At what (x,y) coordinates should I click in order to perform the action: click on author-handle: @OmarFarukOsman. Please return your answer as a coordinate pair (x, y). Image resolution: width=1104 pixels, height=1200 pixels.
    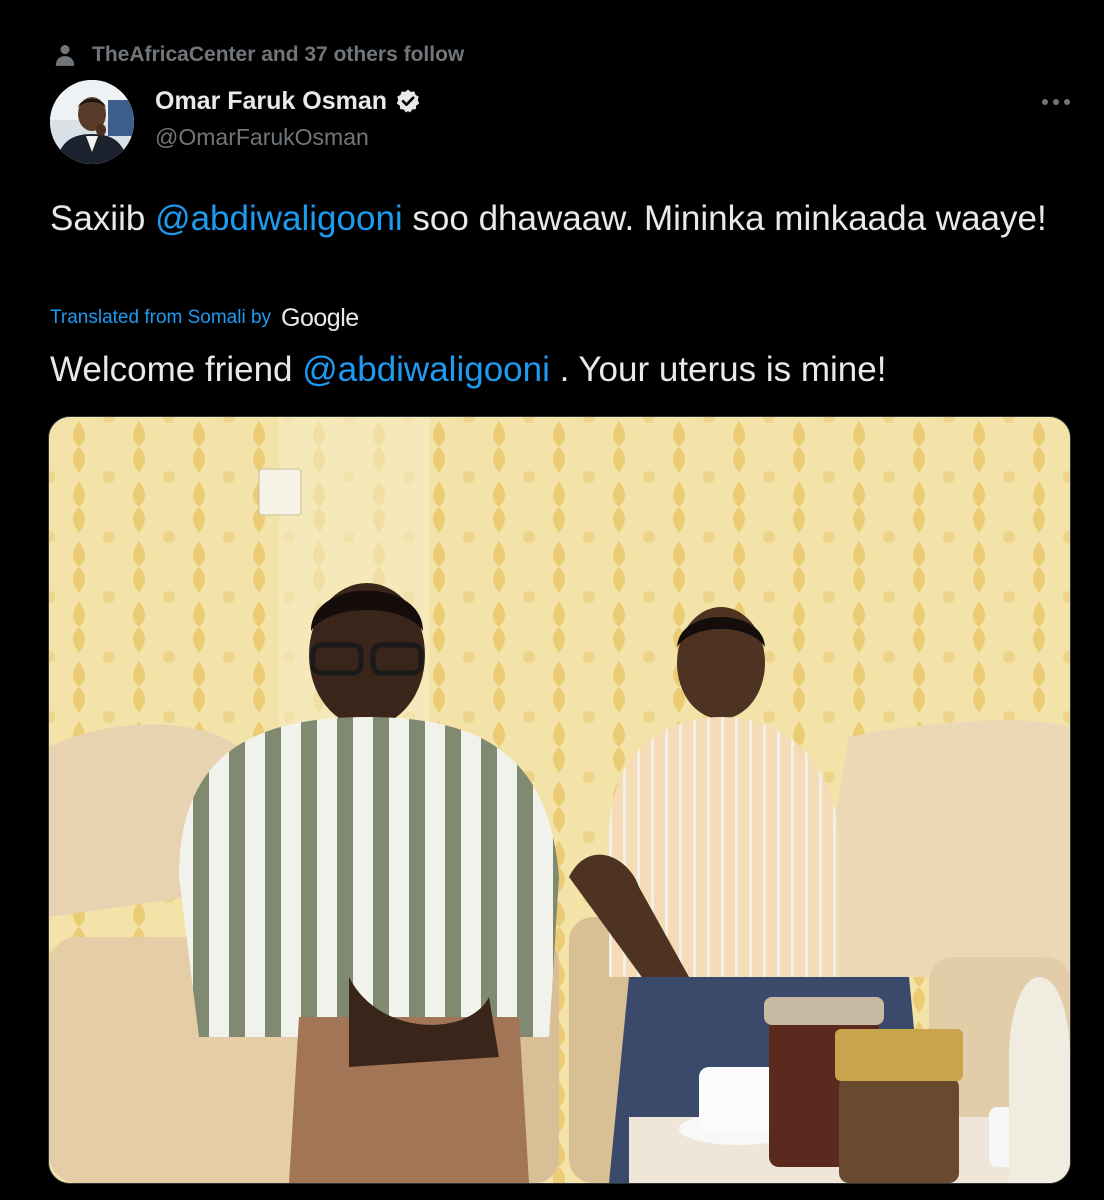
    Looking at the image, I should click on (288, 137).